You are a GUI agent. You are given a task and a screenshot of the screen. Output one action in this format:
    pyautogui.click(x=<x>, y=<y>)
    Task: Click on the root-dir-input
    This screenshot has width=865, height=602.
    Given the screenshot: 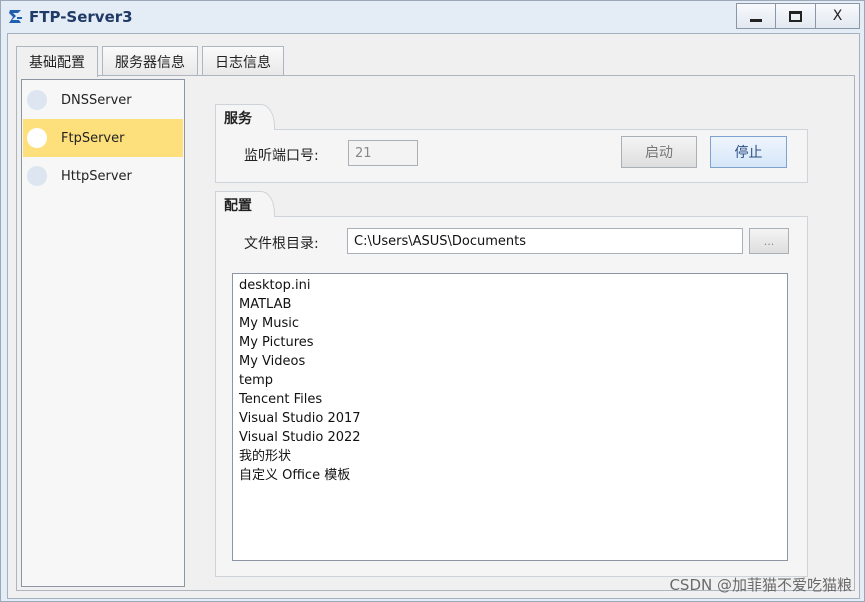 What is the action you would take?
    pyautogui.click(x=545, y=241)
    